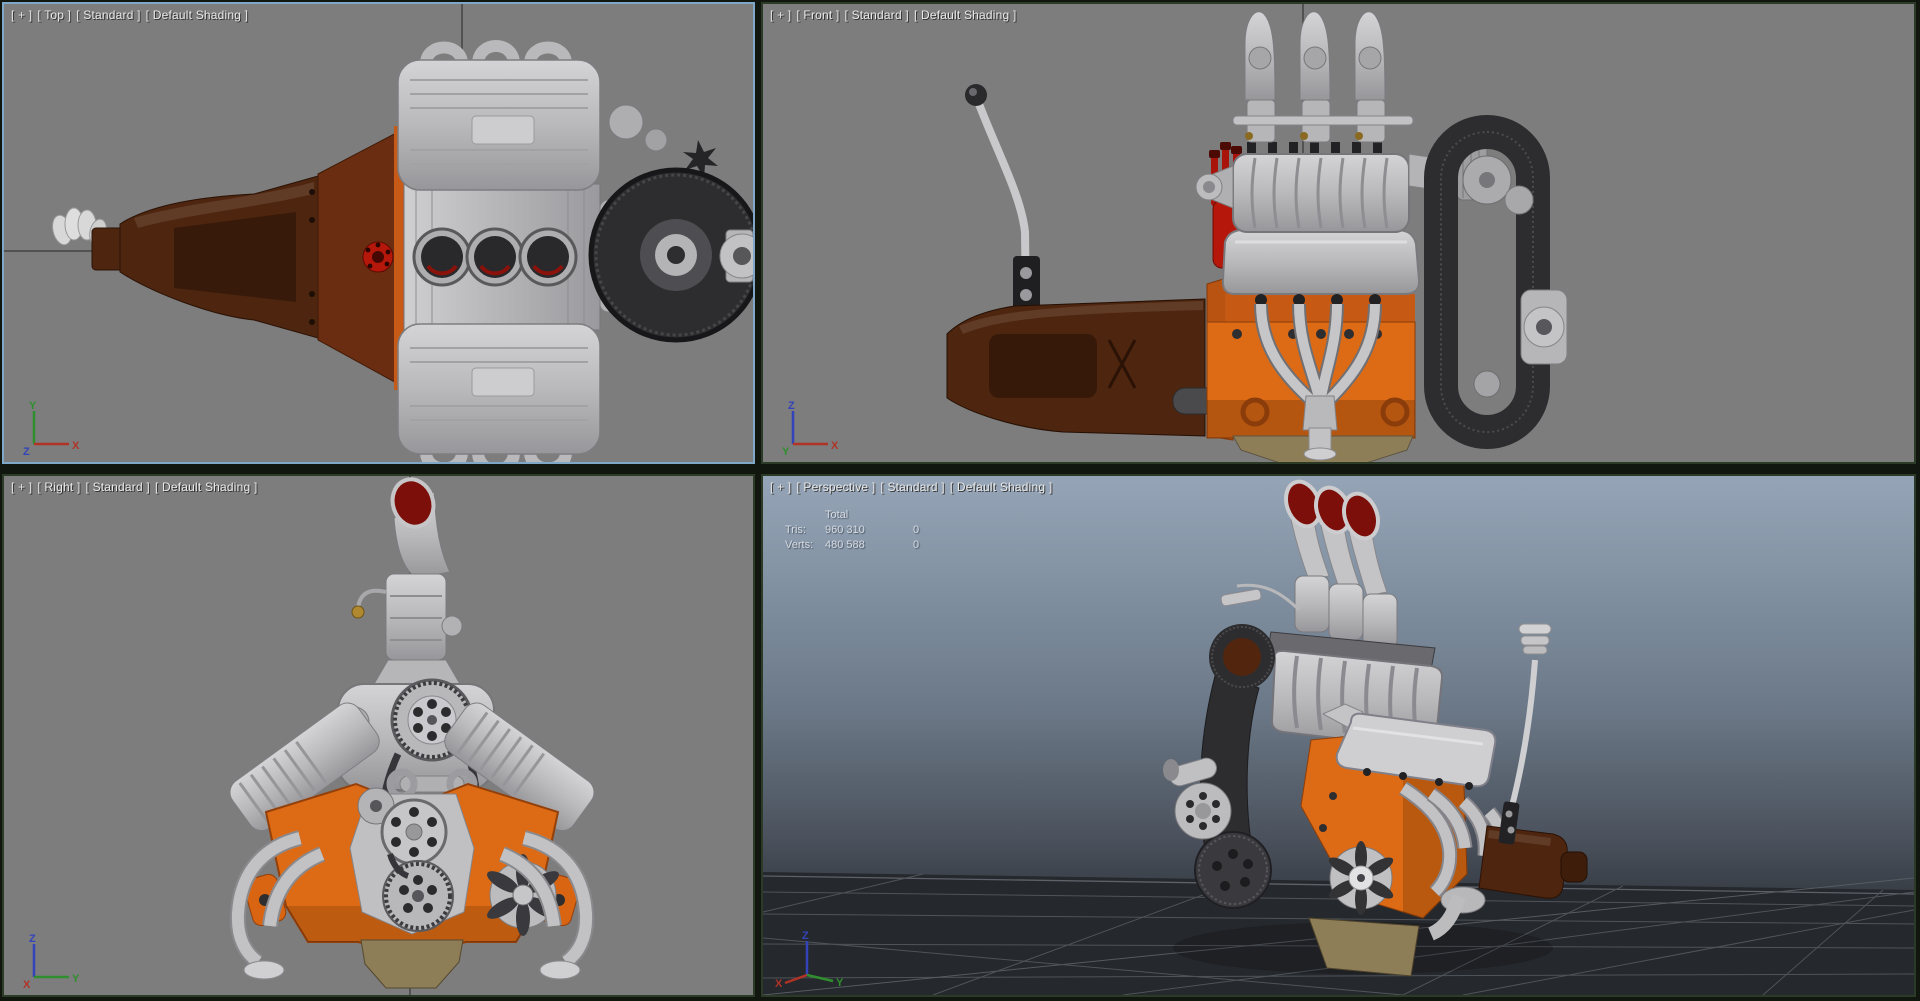 Image resolution: width=1920 pixels, height=1001 pixels. Describe the element at coordinates (412, 861) in the screenshot. I see `timing-cover-pulleys` at that location.